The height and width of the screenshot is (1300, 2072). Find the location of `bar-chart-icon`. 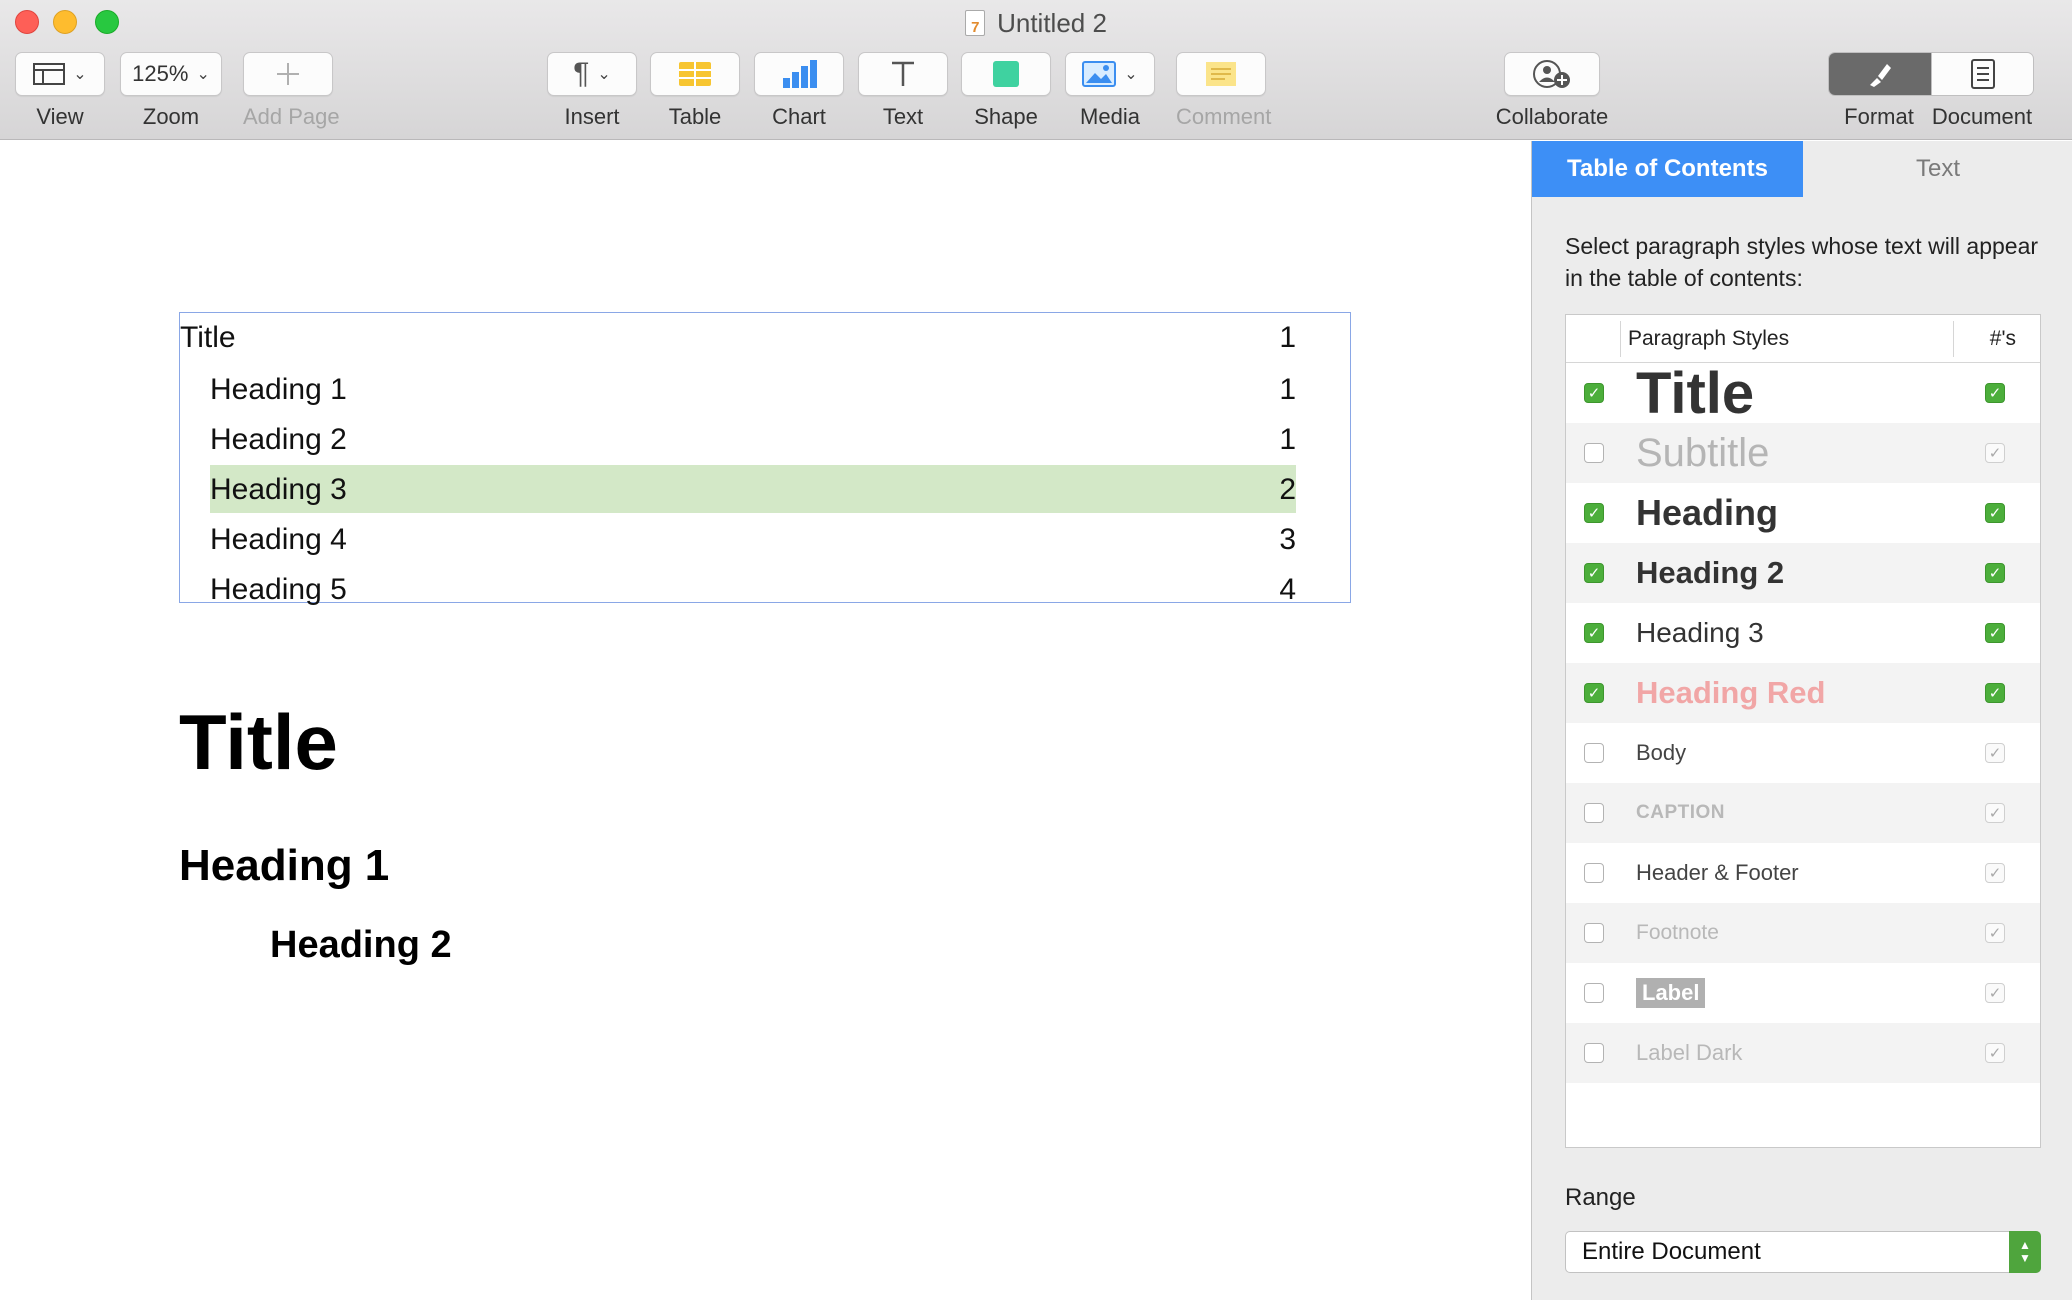

bar-chart-icon is located at coordinates (800, 74).